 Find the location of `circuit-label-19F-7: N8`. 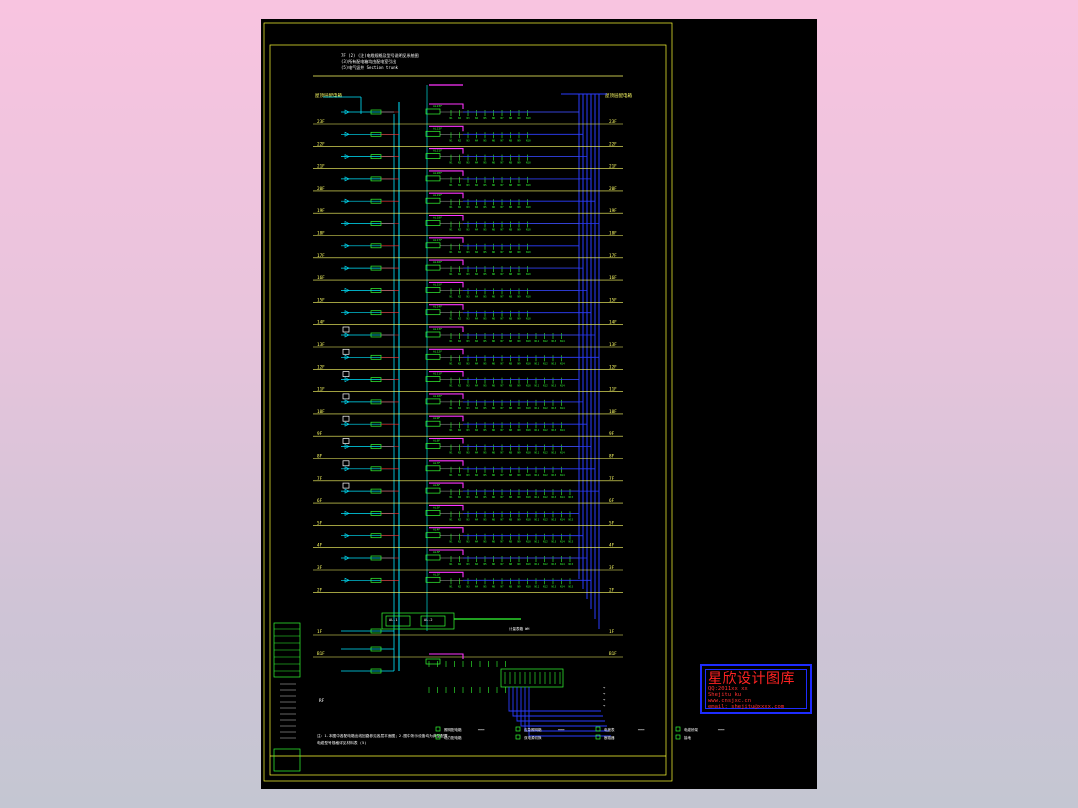

circuit-label-19F-7: N8 is located at coordinates (511, 207).